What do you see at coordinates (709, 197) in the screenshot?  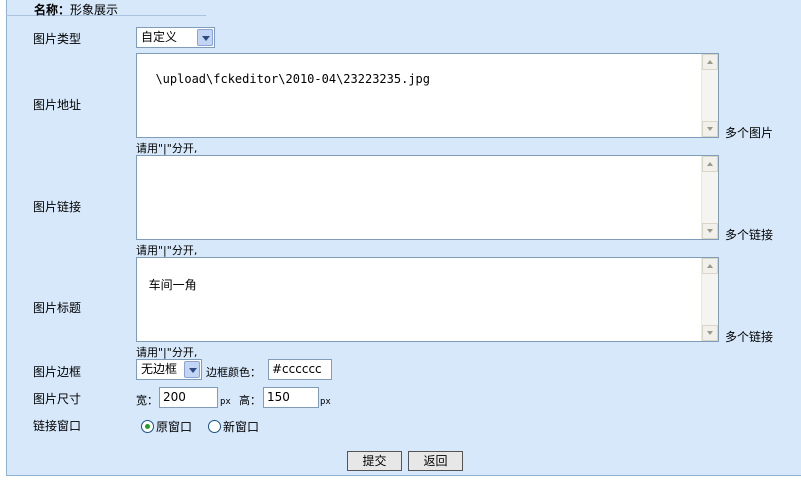 I see `link-scrollbar` at bounding box center [709, 197].